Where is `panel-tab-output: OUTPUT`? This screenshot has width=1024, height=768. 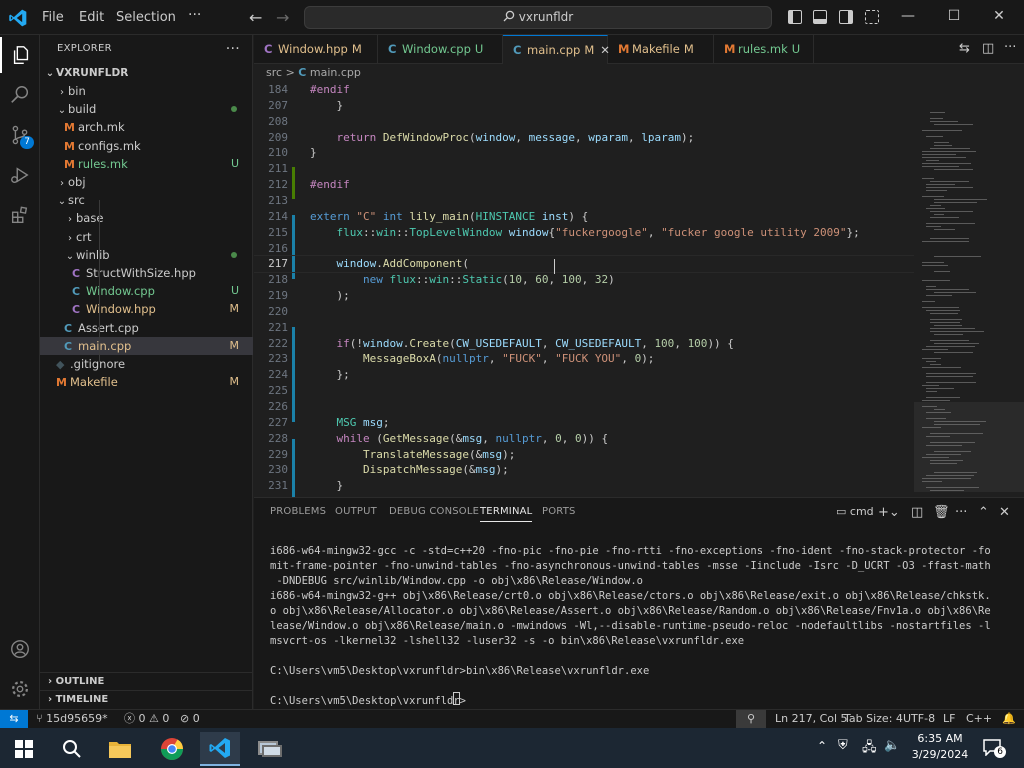
panel-tab-output: OUTPUT is located at coordinates (356, 511).